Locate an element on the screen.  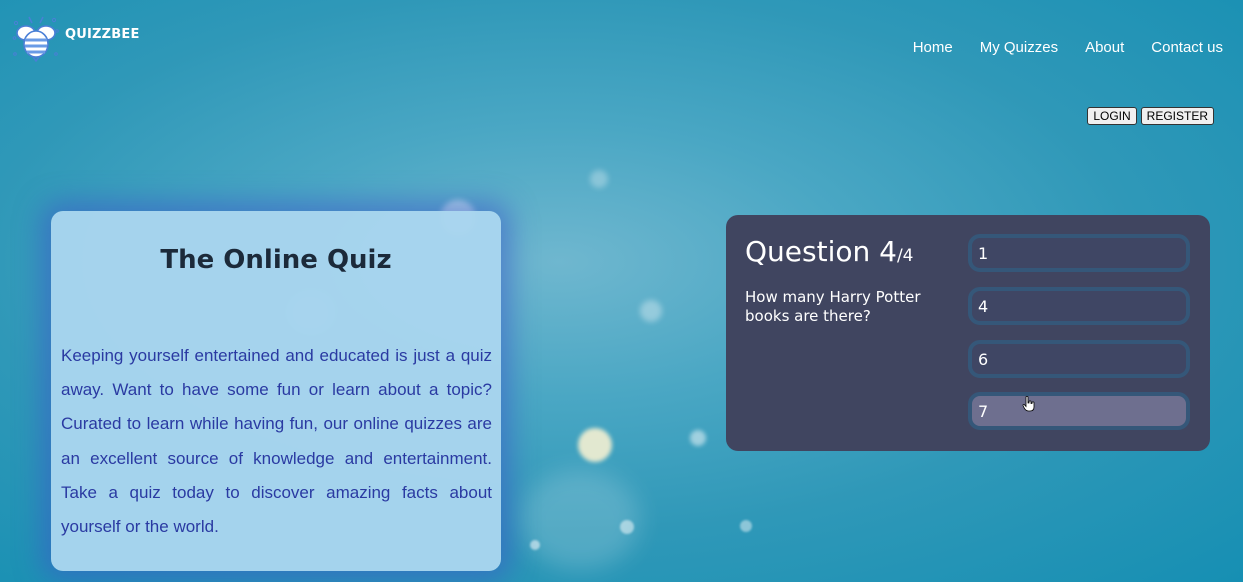
register-button: REGISTER is located at coordinates (1177, 116).